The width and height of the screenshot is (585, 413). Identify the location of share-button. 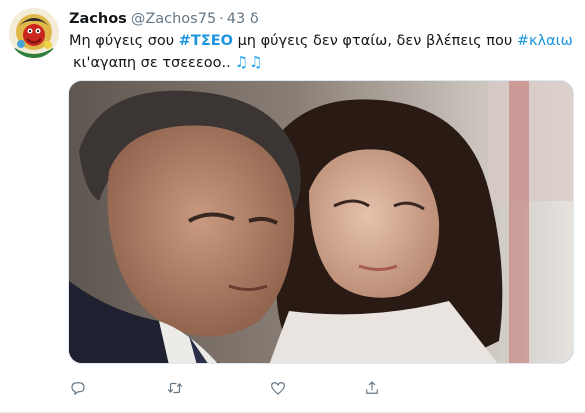
(372, 388).